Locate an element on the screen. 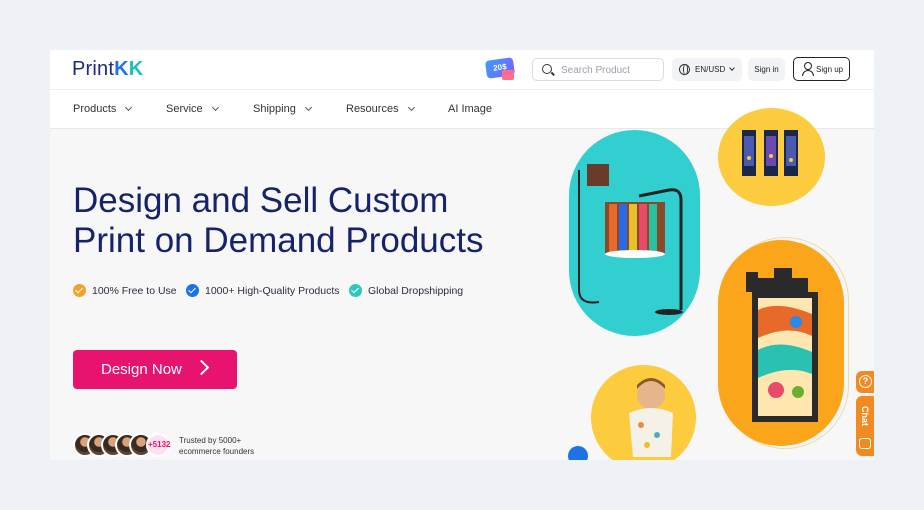 The image size is (924, 510). nav-item-ai-image: AI Image is located at coordinates (470, 109).